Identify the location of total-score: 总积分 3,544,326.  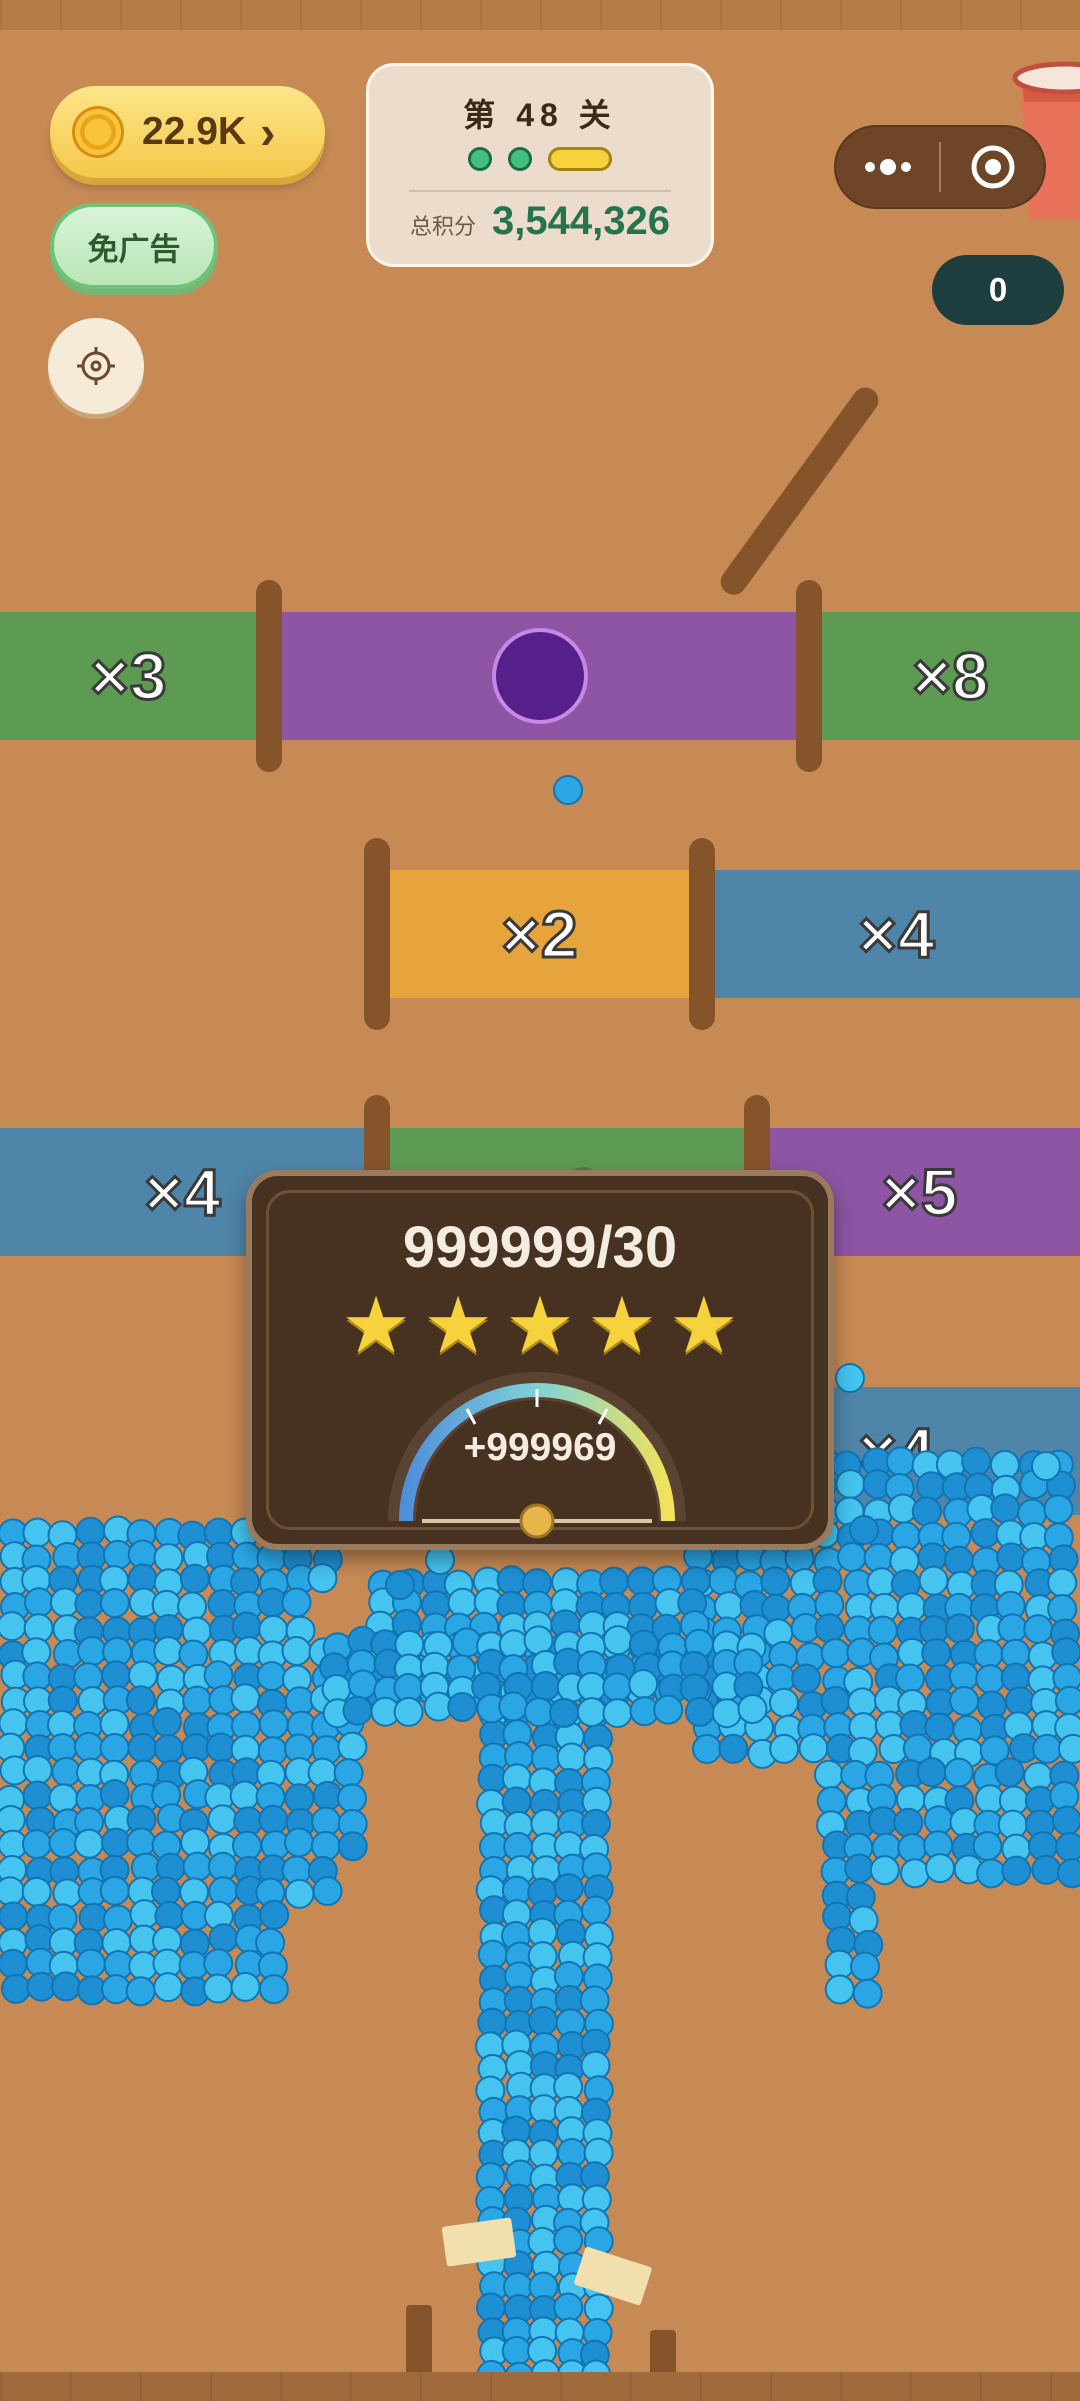
(540, 221).